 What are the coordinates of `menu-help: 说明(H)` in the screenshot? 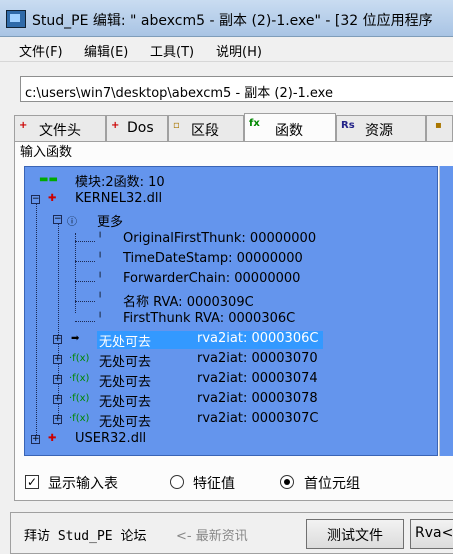 It's located at (239, 50).